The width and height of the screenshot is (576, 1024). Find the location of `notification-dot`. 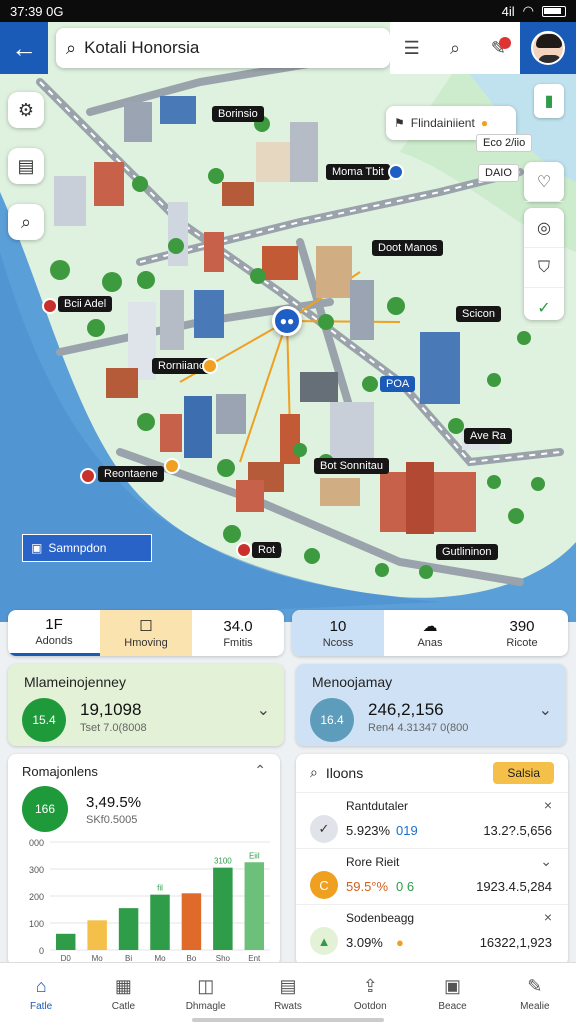

notification-dot is located at coordinates (505, 43).